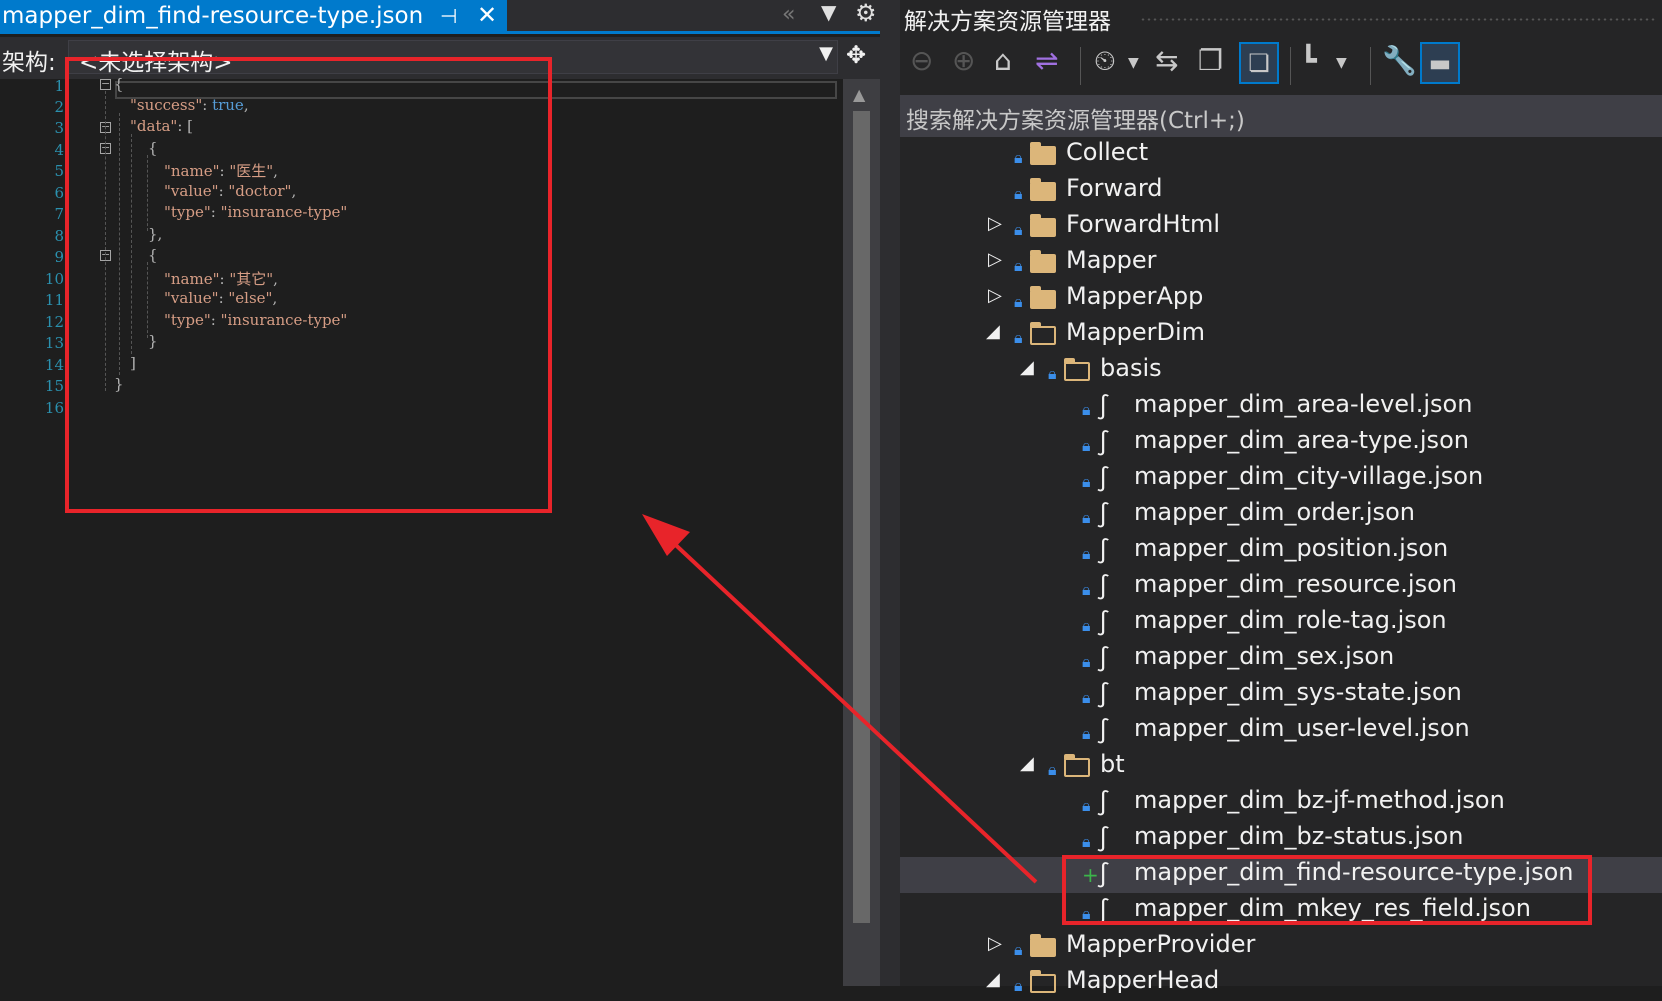 This screenshot has height=1001, width=1662. Describe the element at coordinates (1397, 19) in the screenshot. I see `drag-grip` at that location.